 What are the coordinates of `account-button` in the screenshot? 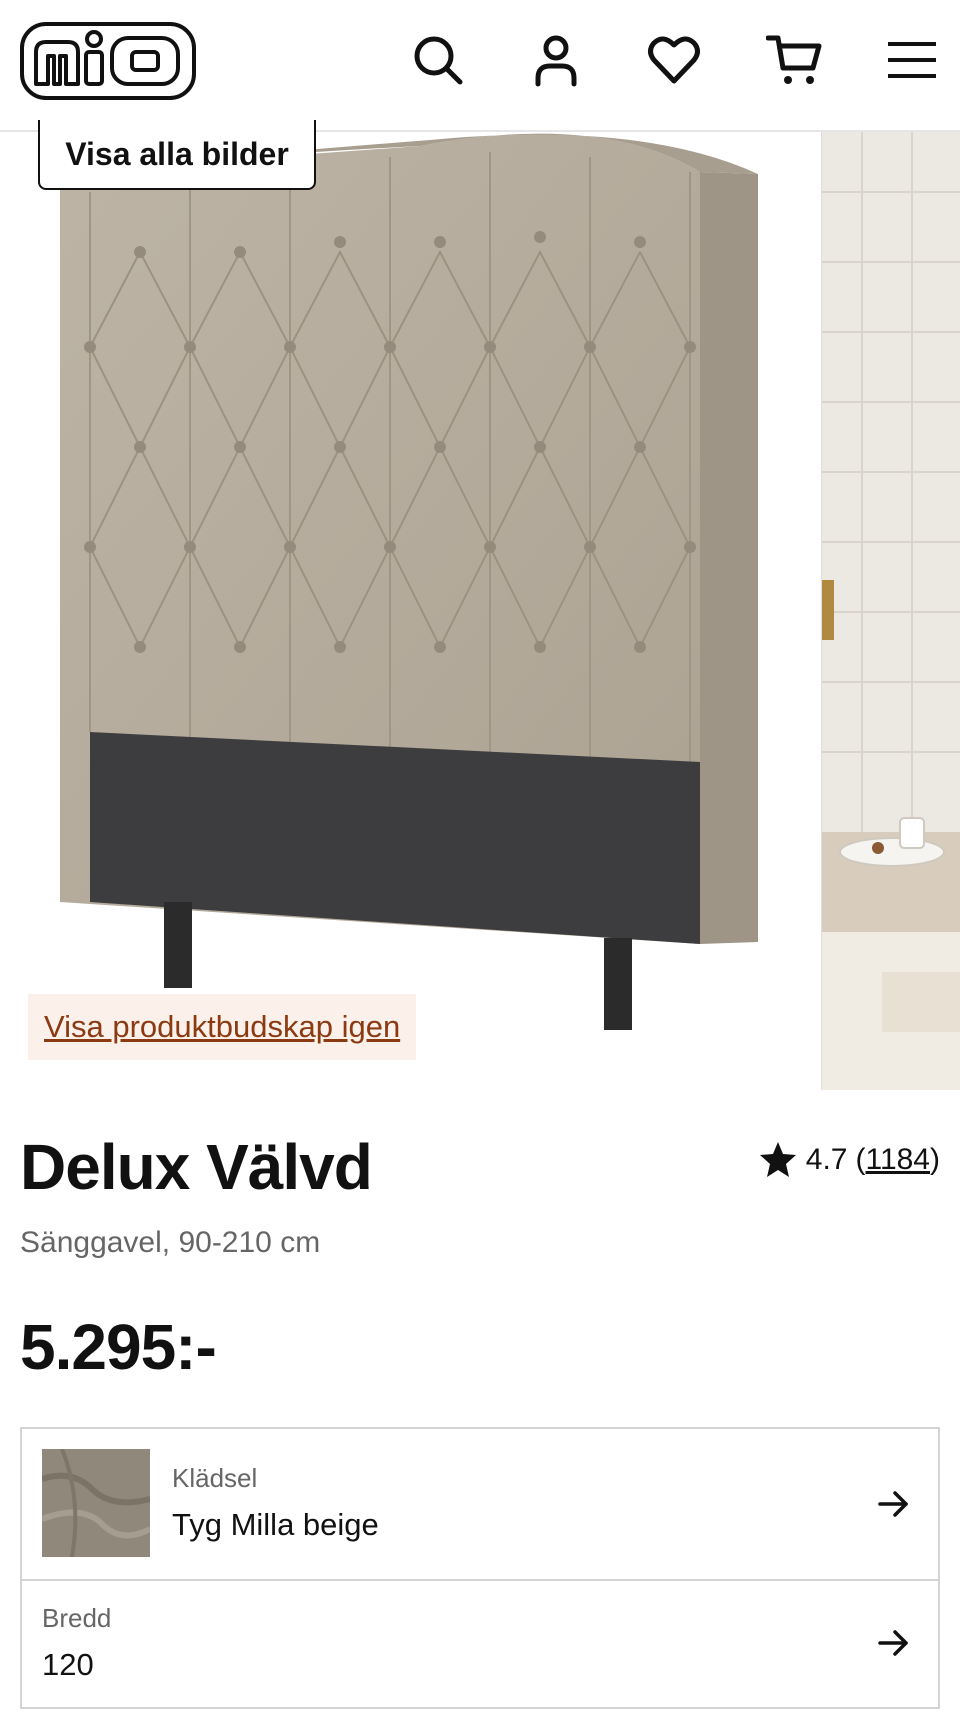 It's located at (556, 60).